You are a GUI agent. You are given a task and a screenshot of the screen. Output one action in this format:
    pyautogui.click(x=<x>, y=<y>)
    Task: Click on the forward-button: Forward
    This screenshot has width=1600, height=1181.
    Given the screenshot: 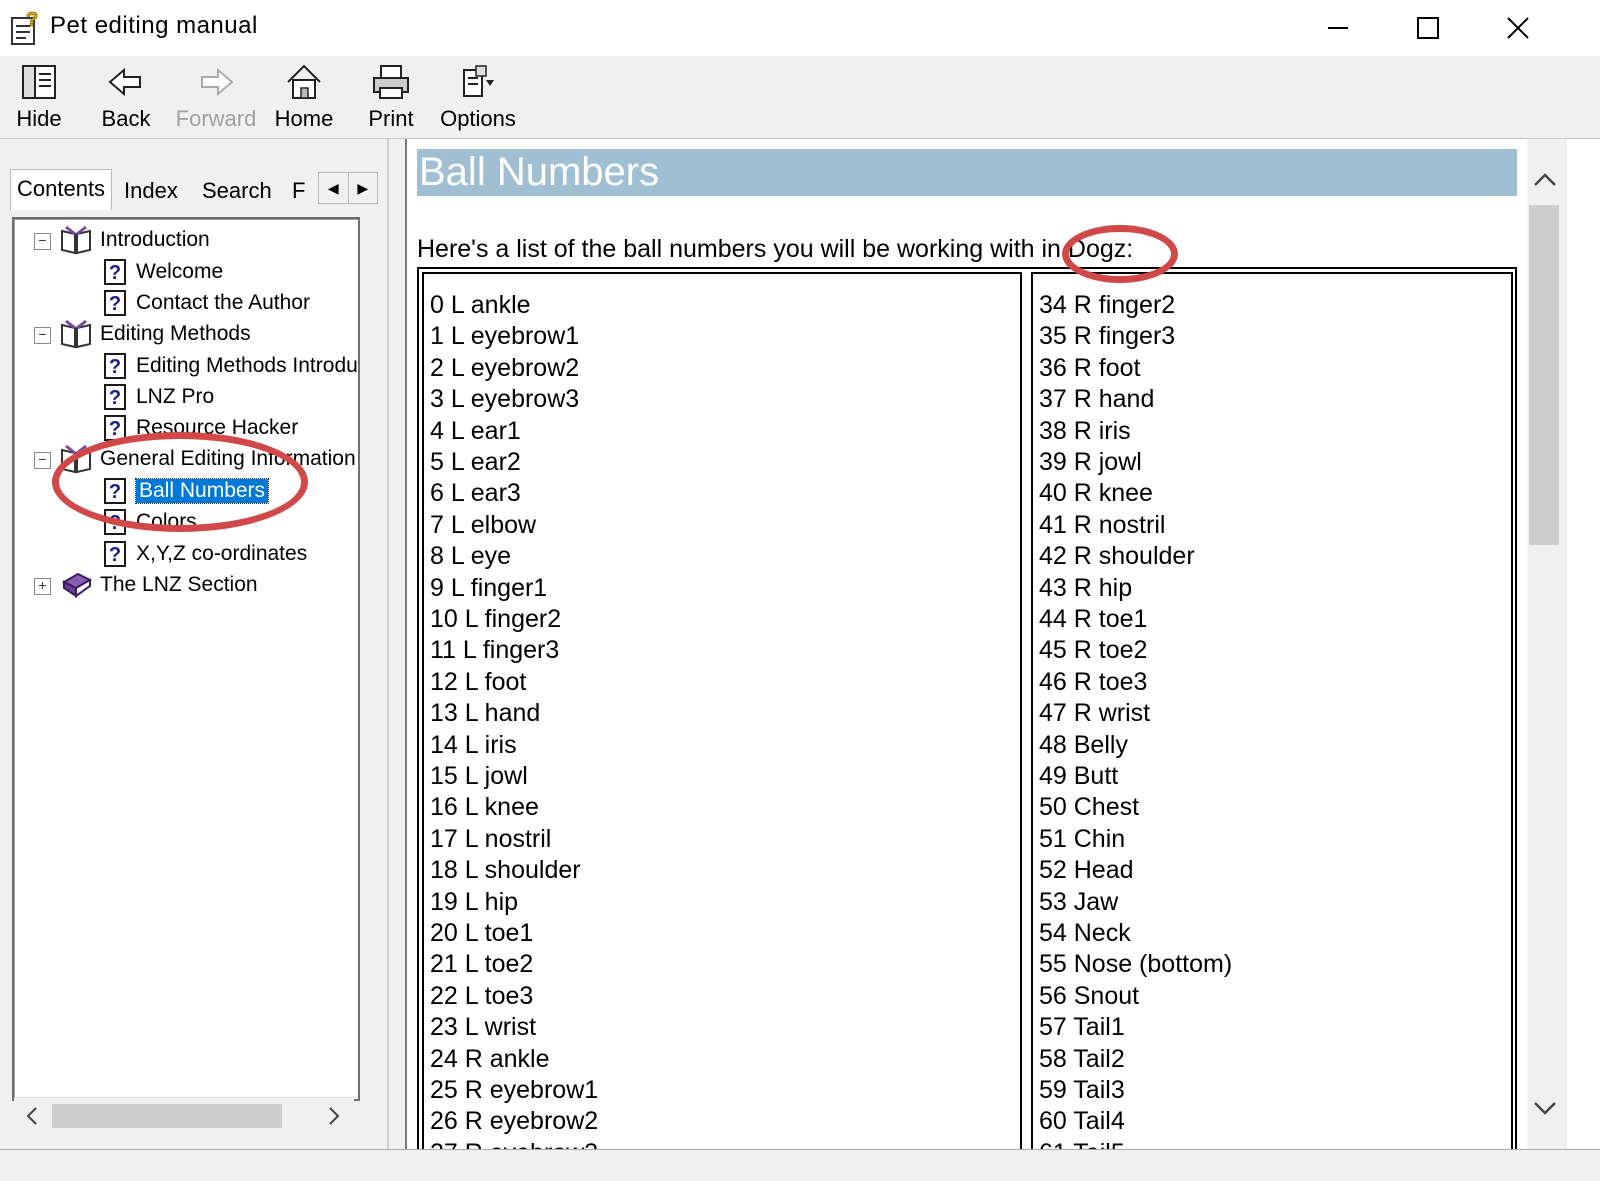 What is the action you would take?
    pyautogui.click(x=216, y=97)
    